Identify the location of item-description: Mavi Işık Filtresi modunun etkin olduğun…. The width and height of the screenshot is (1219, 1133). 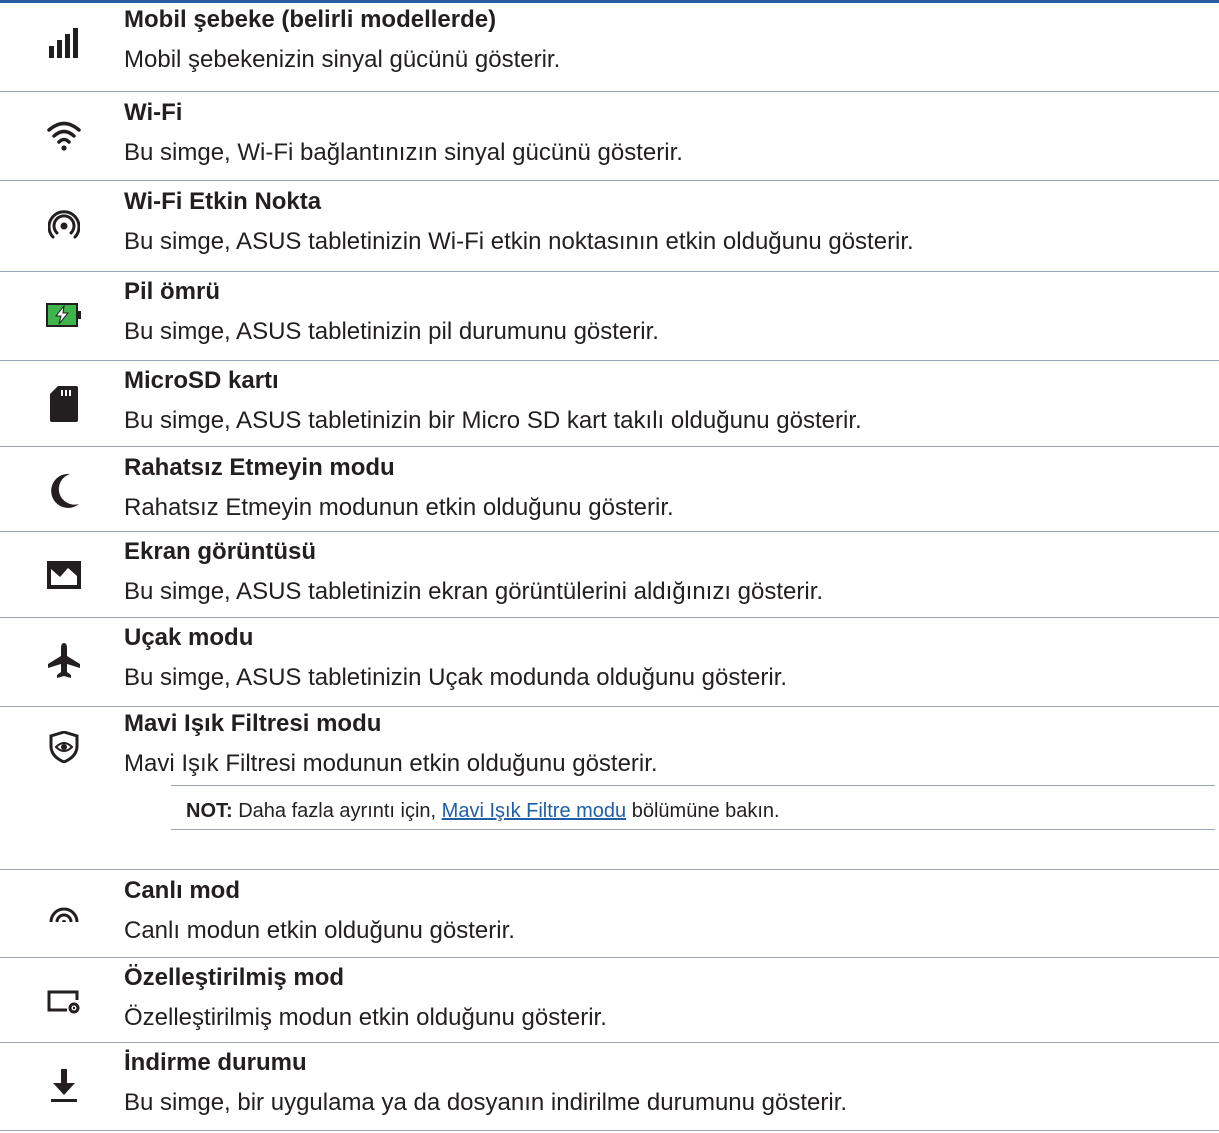
(391, 763).